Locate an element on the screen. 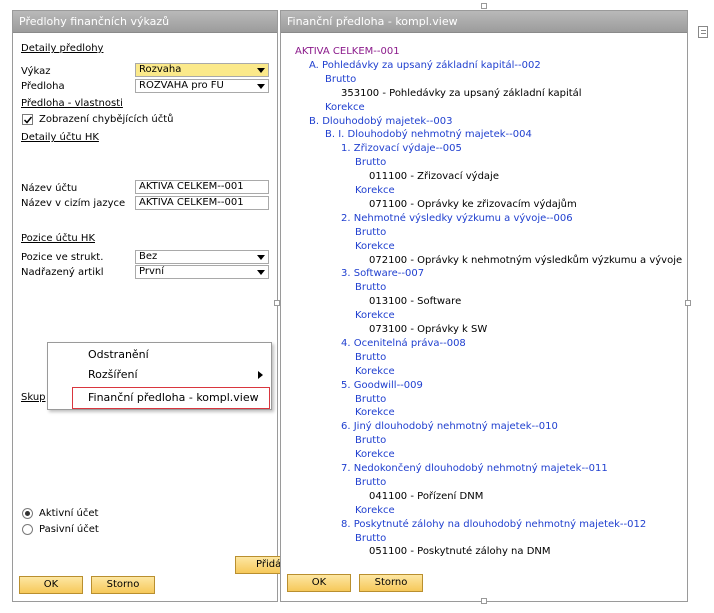 The width and height of the screenshot is (714, 613). radio-dot-icon is located at coordinates (27, 513).